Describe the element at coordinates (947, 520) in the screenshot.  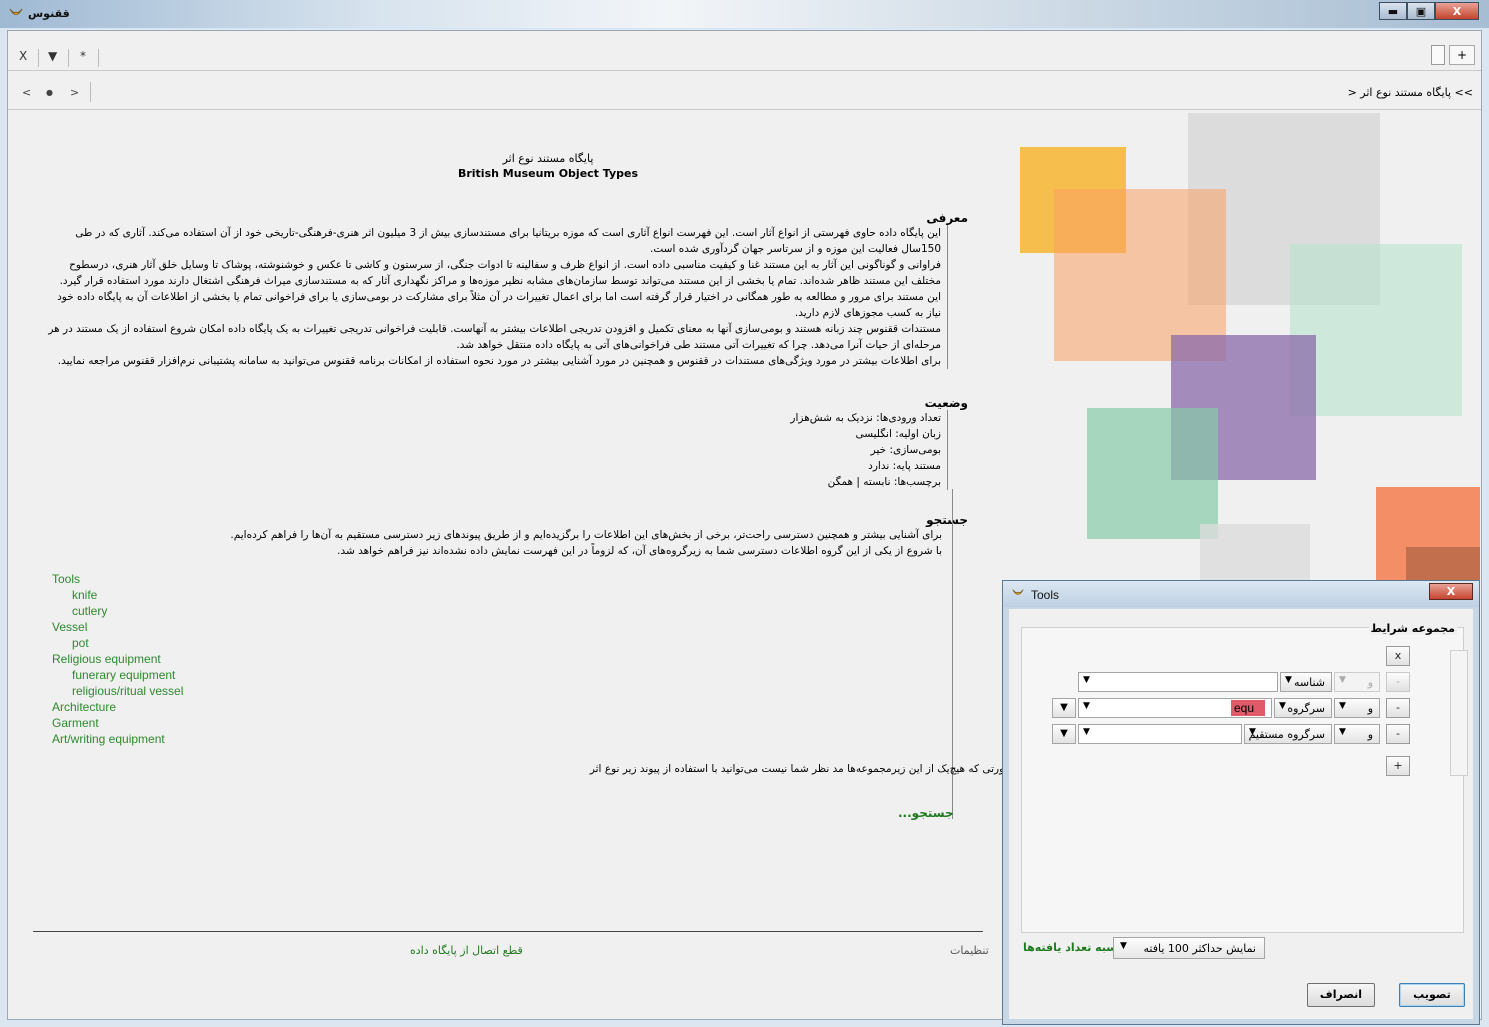
I see `search-heading: جستجو` at that location.